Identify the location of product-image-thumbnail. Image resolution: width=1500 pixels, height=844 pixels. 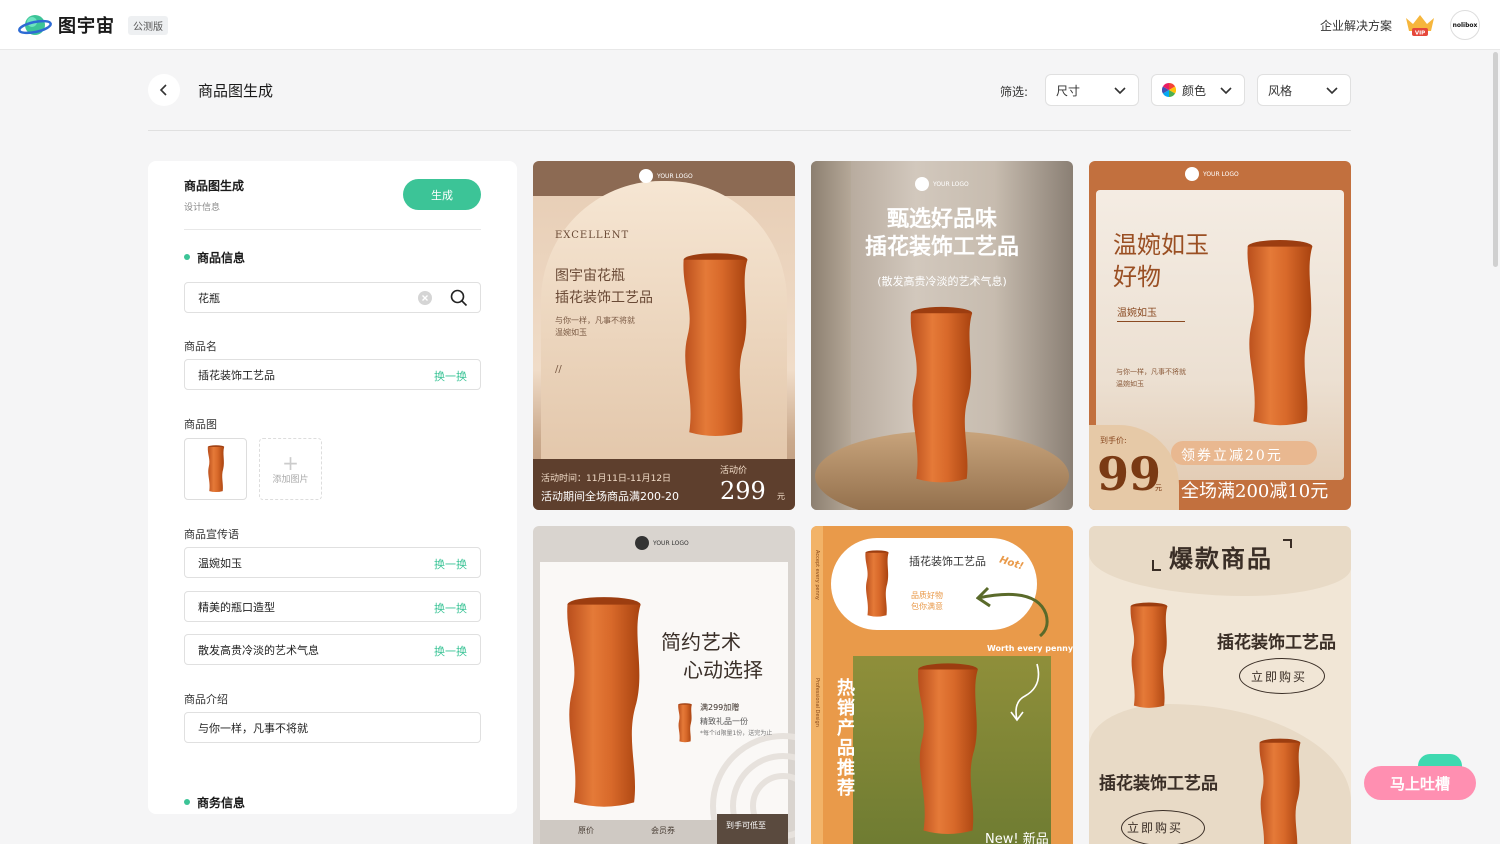
(215, 469).